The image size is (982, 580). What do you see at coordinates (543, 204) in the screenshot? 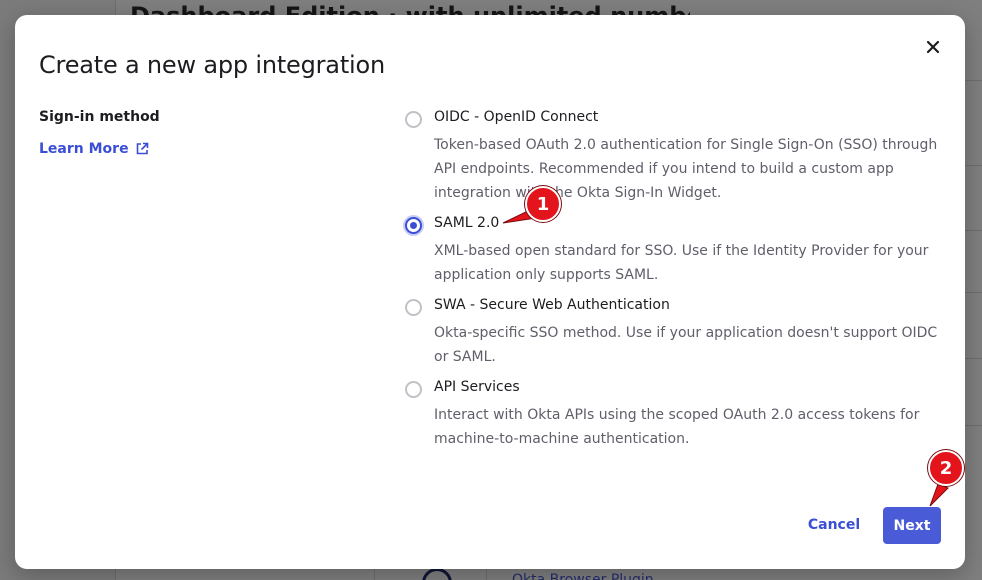
I see `callout-step-1: 1` at bounding box center [543, 204].